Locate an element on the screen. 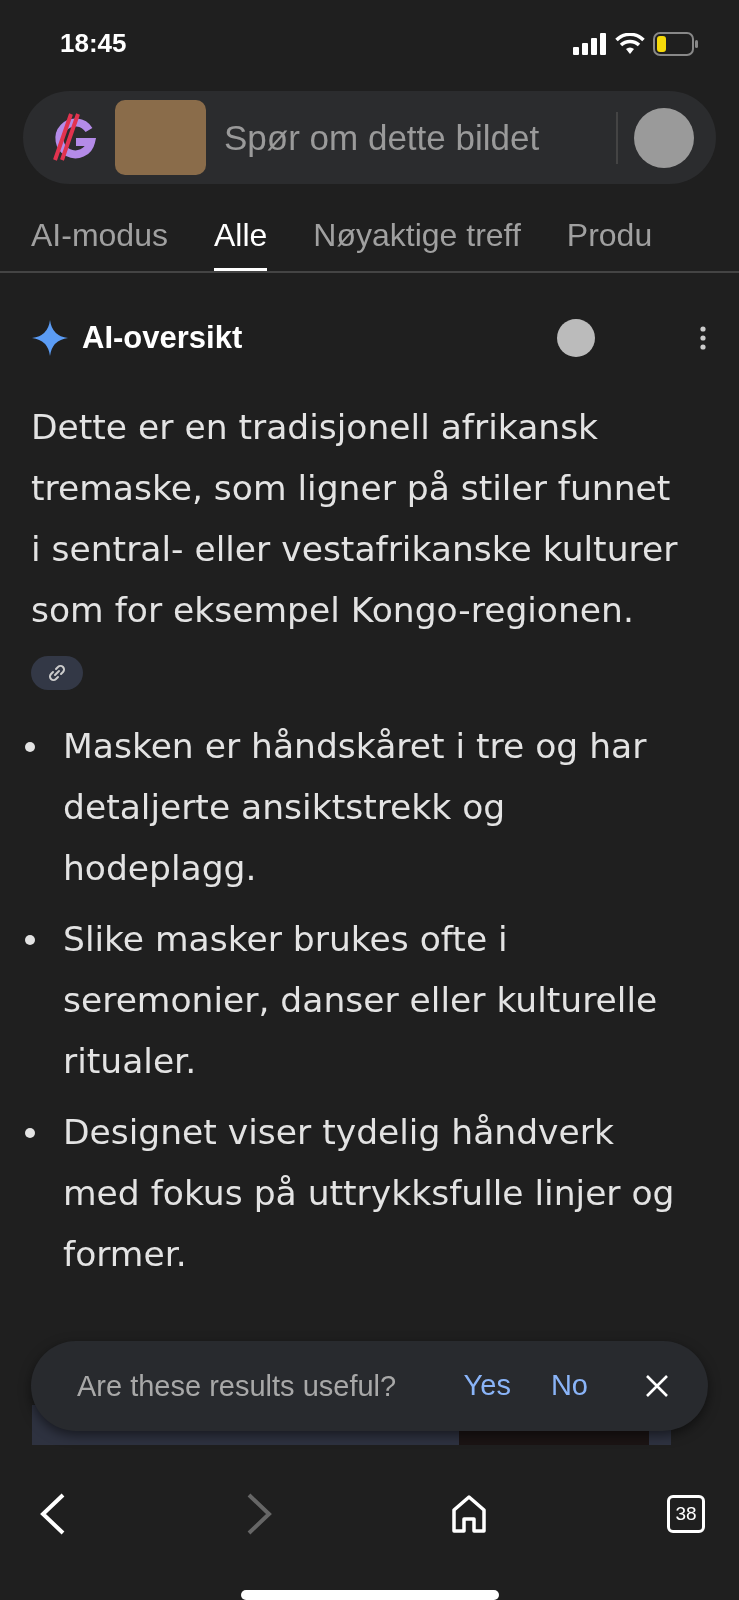 The width and height of the screenshot is (739, 1600). forward-icon is located at coordinates (258, 1514).